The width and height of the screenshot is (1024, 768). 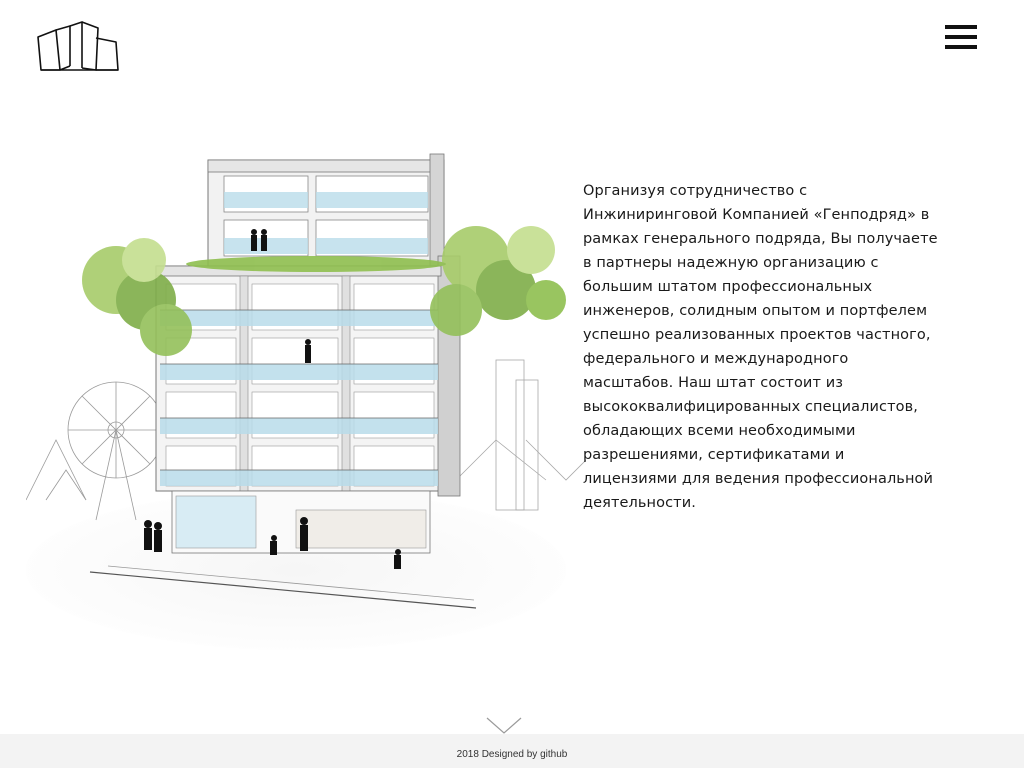 I want to click on upper-floors, so click(x=326, y=212).